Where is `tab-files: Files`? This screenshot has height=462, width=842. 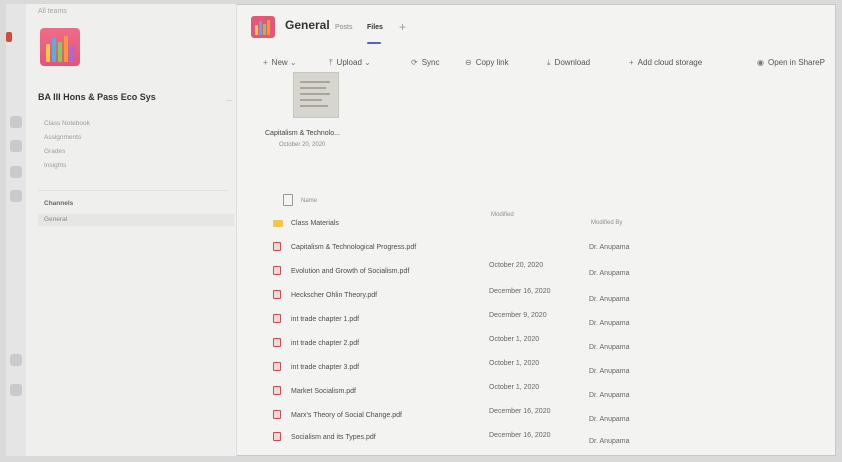
tab-files: Files is located at coordinates (375, 27).